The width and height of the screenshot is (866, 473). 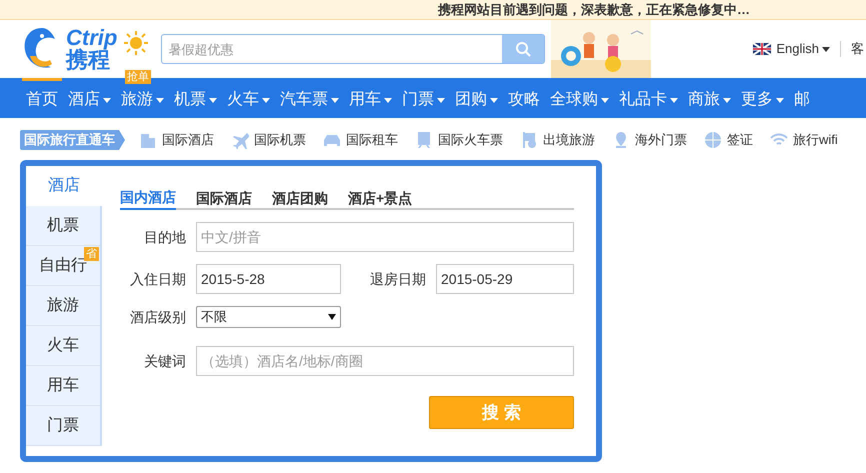 What do you see at coordinates (709, 100) in the screenshot?
I see `nav-item: 商旅` at bounding box center [709, 100].